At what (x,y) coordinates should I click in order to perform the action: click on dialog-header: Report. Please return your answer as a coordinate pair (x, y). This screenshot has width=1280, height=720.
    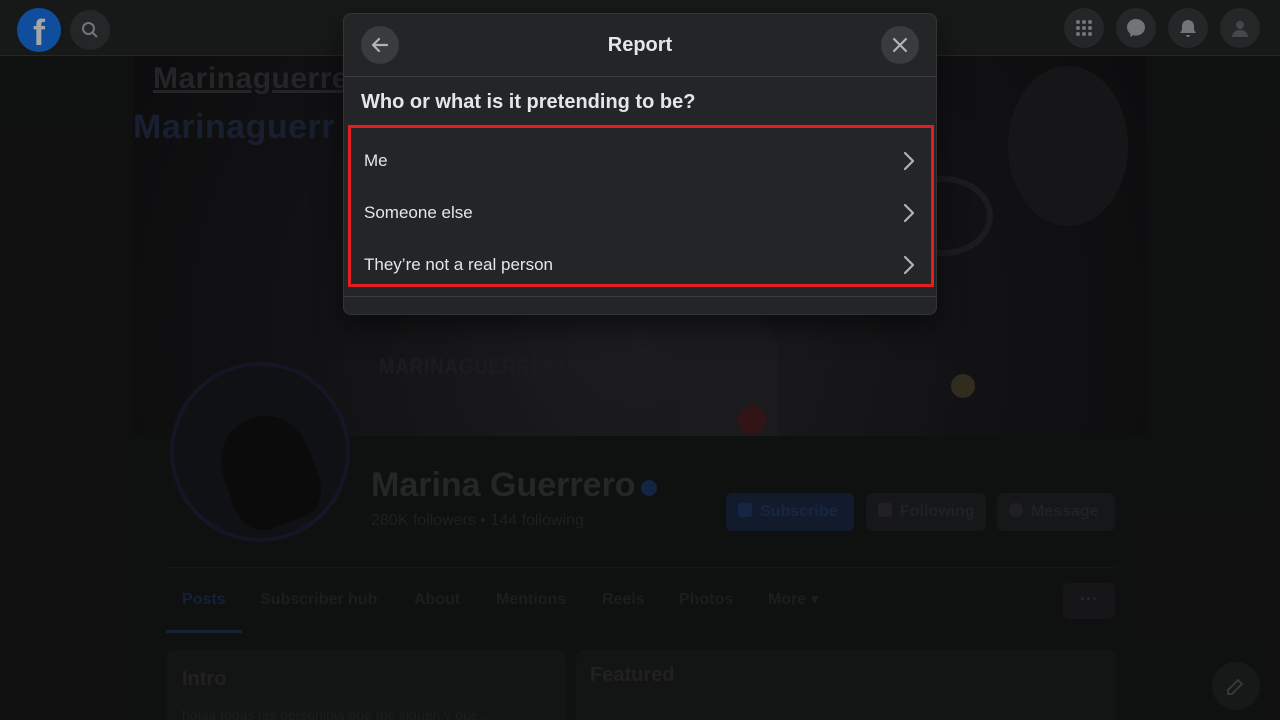
    Looking at the image, I should click on (640, 45).